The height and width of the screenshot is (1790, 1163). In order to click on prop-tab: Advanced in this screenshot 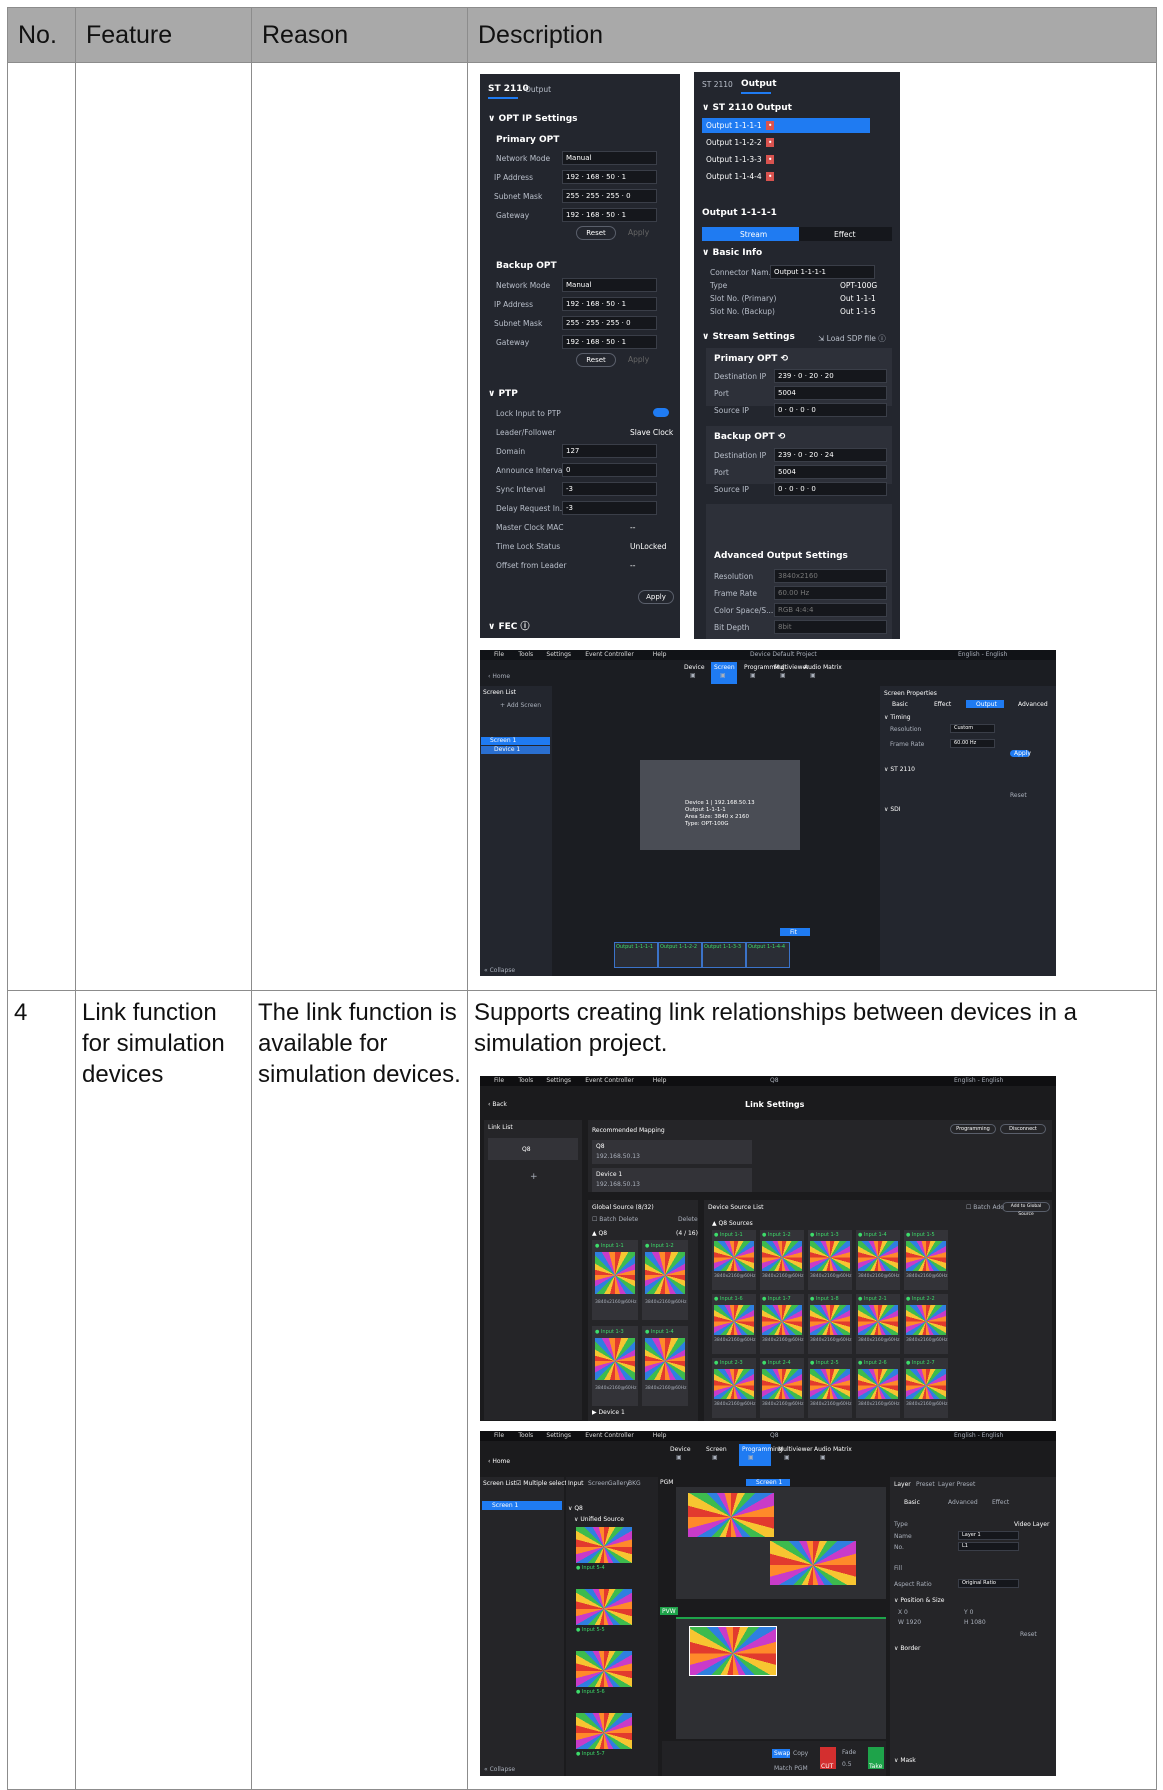, I will do `click(1033, 704)`.